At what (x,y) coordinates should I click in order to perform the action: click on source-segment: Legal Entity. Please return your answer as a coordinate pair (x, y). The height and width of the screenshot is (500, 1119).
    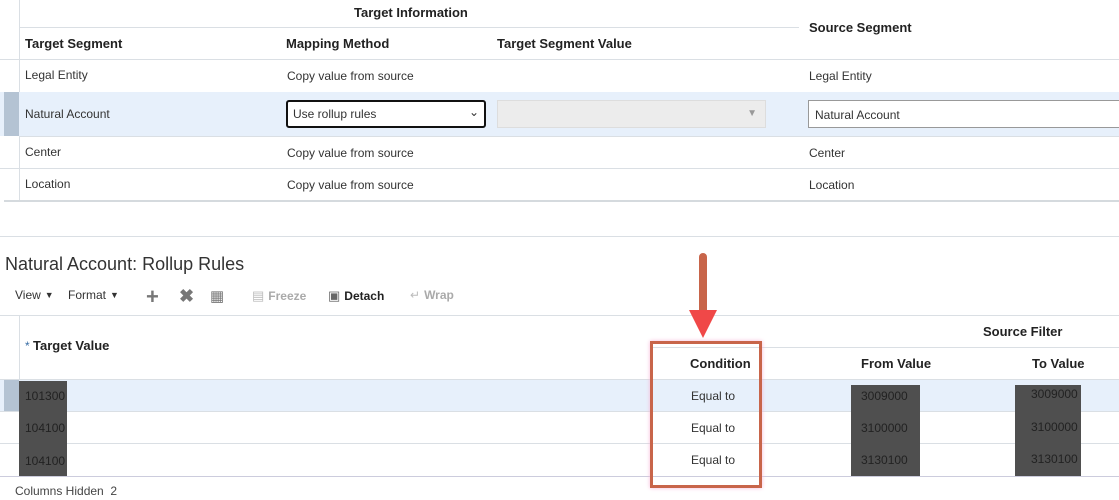
    Looking at the image, I should click on (840, 76).